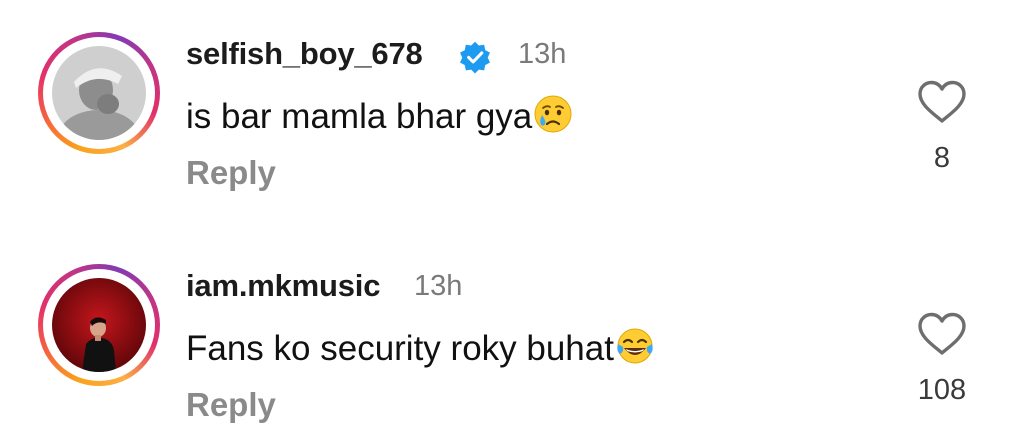  Describe the element at coordinates (304, 54) in the screenshot. I see `comment-username: selfish_boy_678` at that location.